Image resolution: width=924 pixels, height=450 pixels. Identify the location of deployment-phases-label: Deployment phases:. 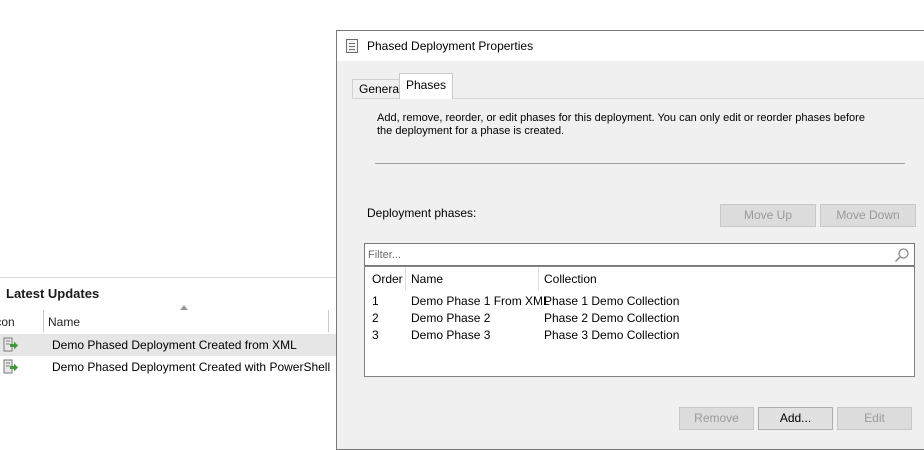
(422, 213).